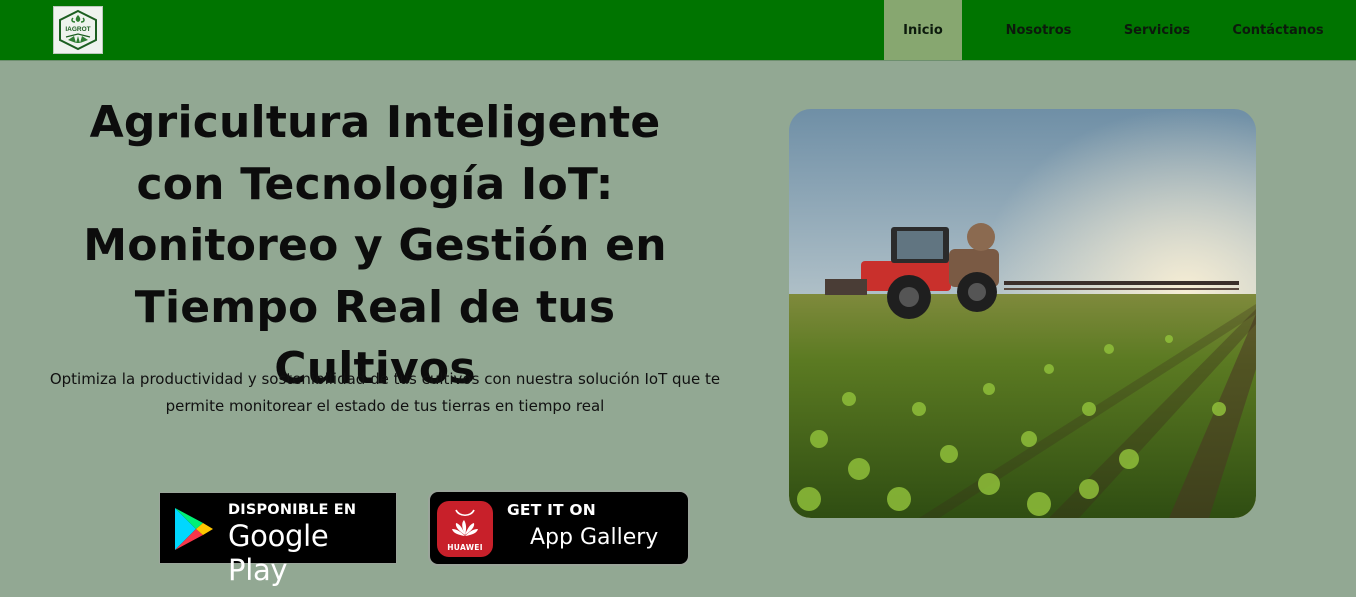  Describe the element at coordinates (465, 529) in the screenshot. I see `huawei-icon: HUAWEI` at that location.